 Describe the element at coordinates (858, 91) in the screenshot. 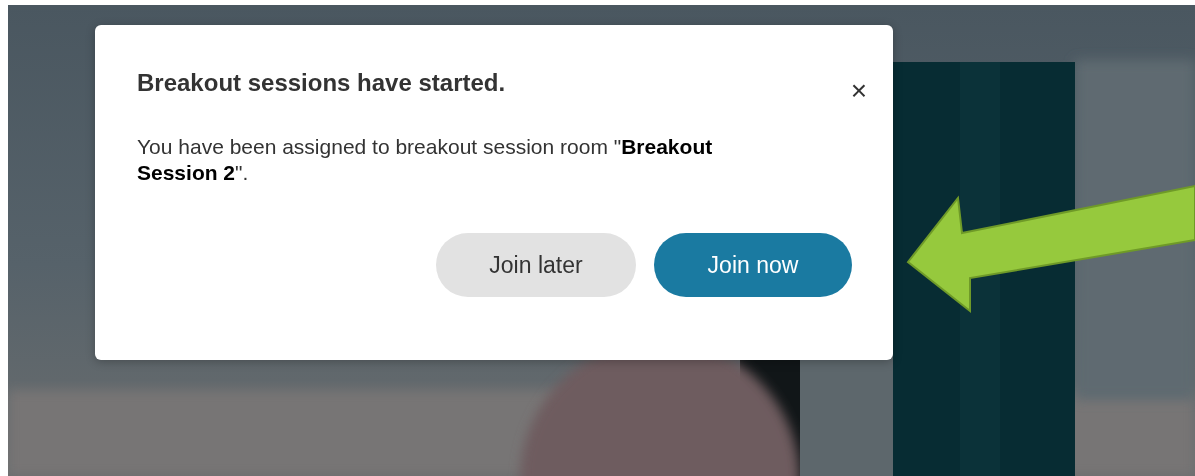

I see `close-button: ×` at that location.